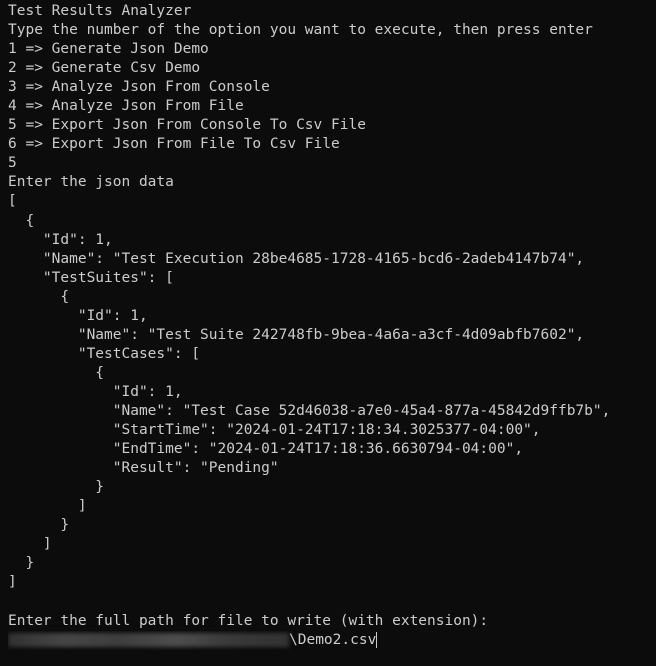  Describe the element at coordinates (91, 182) in the screenshot. I see `console-line: Enter the json data` at that location.